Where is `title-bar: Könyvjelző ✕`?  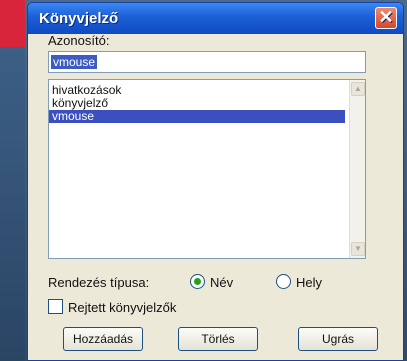 title-bar: Könyvjelző ✕ is located at coordinates (215, 18).